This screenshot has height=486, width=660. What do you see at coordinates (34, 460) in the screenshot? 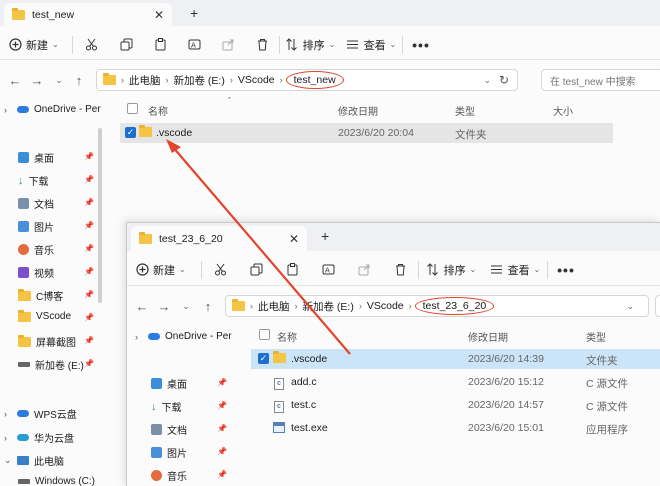
I see `nav-item-this-pc: ⌄ 此电脑` at bounding box center [34, 460].